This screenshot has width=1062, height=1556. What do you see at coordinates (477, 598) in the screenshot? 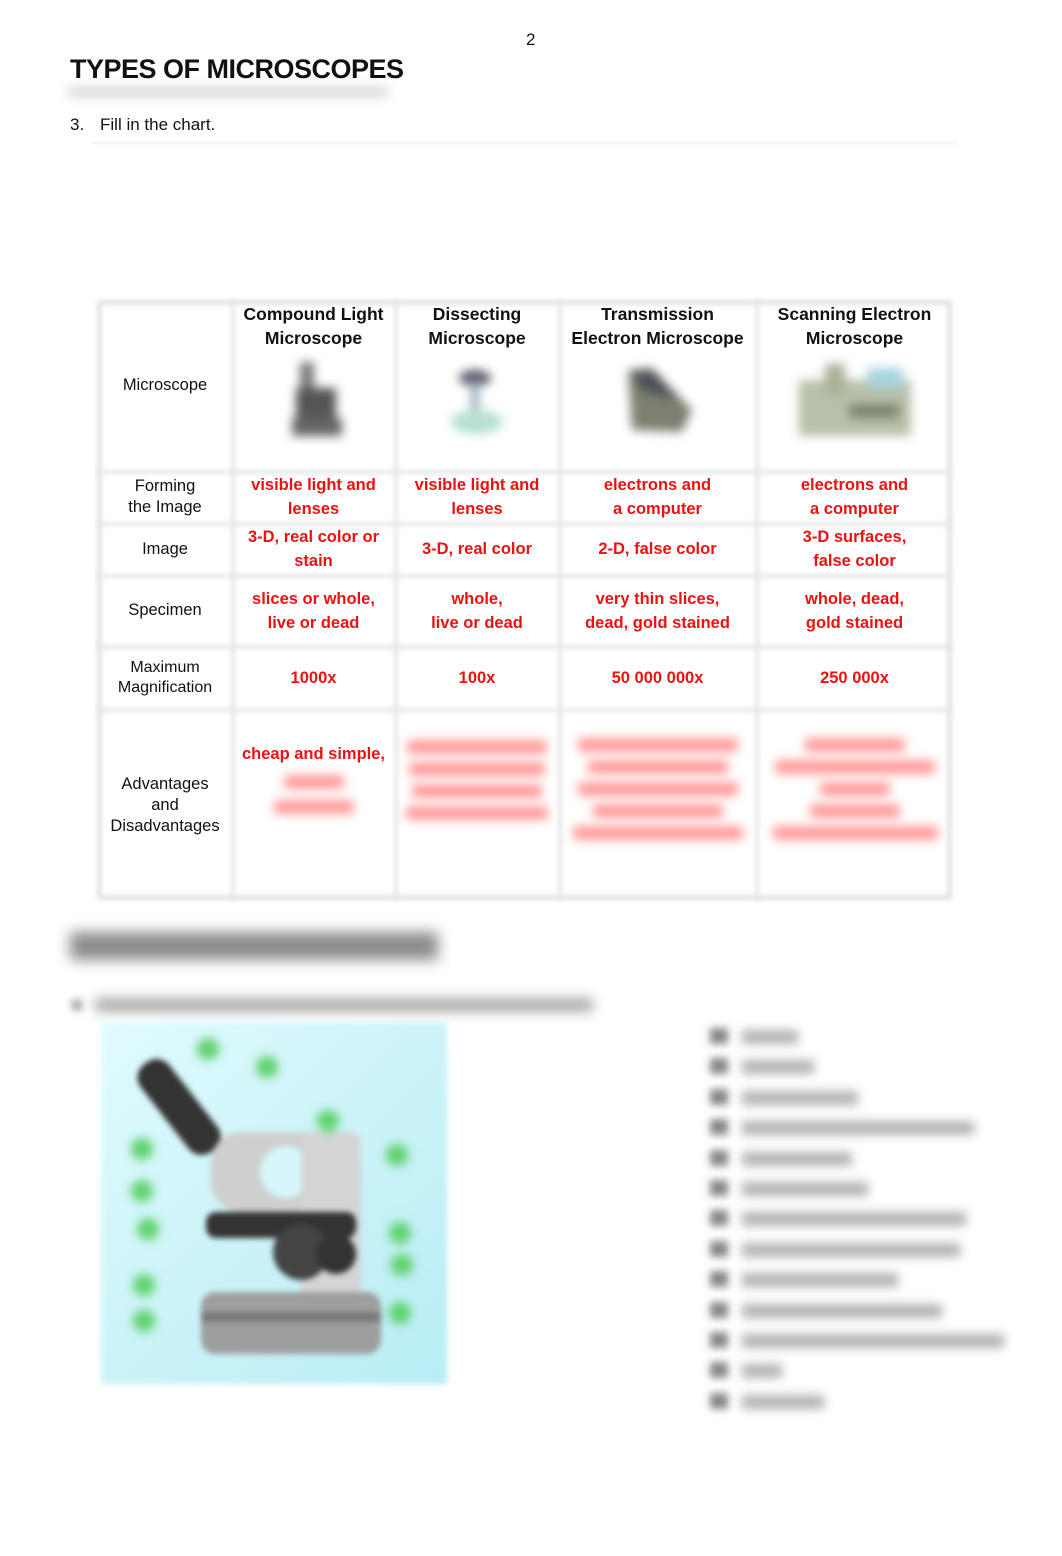
I see `answer-line: whole,` at bounding box center [477, 598].